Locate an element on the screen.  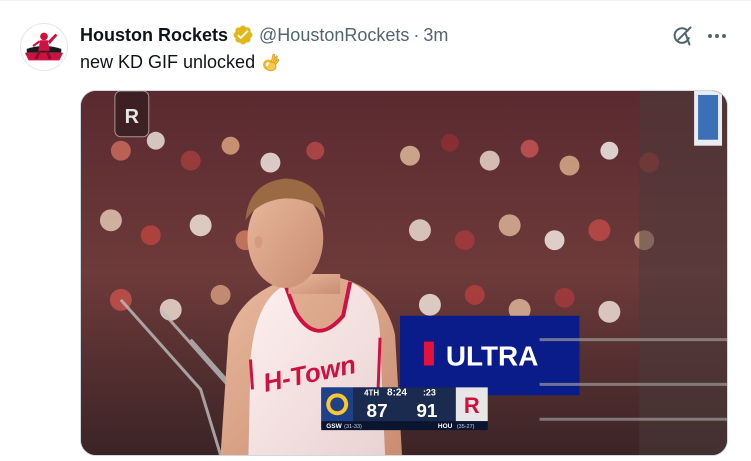
timestamp: 3m is located at coordinates (435, 35).